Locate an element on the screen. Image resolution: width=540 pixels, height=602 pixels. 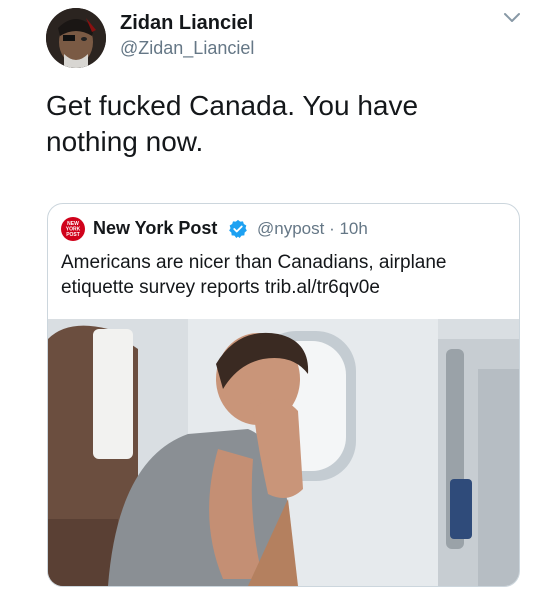
quoted-author-name: New York Post is located at coordinates (155, 228).